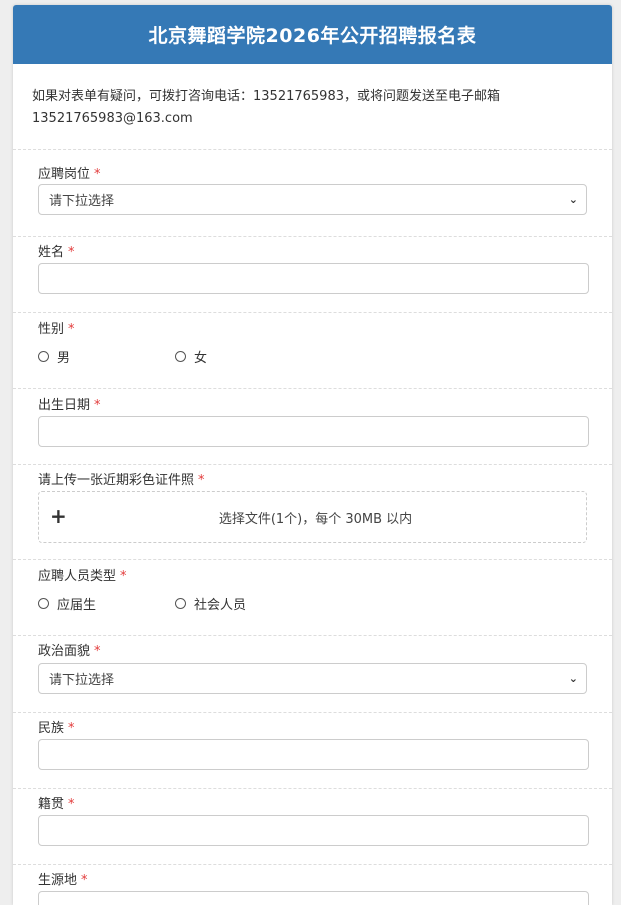 Image resolution: width=621 pixels, height=905 pixels. What do you see at coordinates (313, 649) in the screenshot?
I see `field-label: 政治面貌 *` at bounding box center [313, 649].